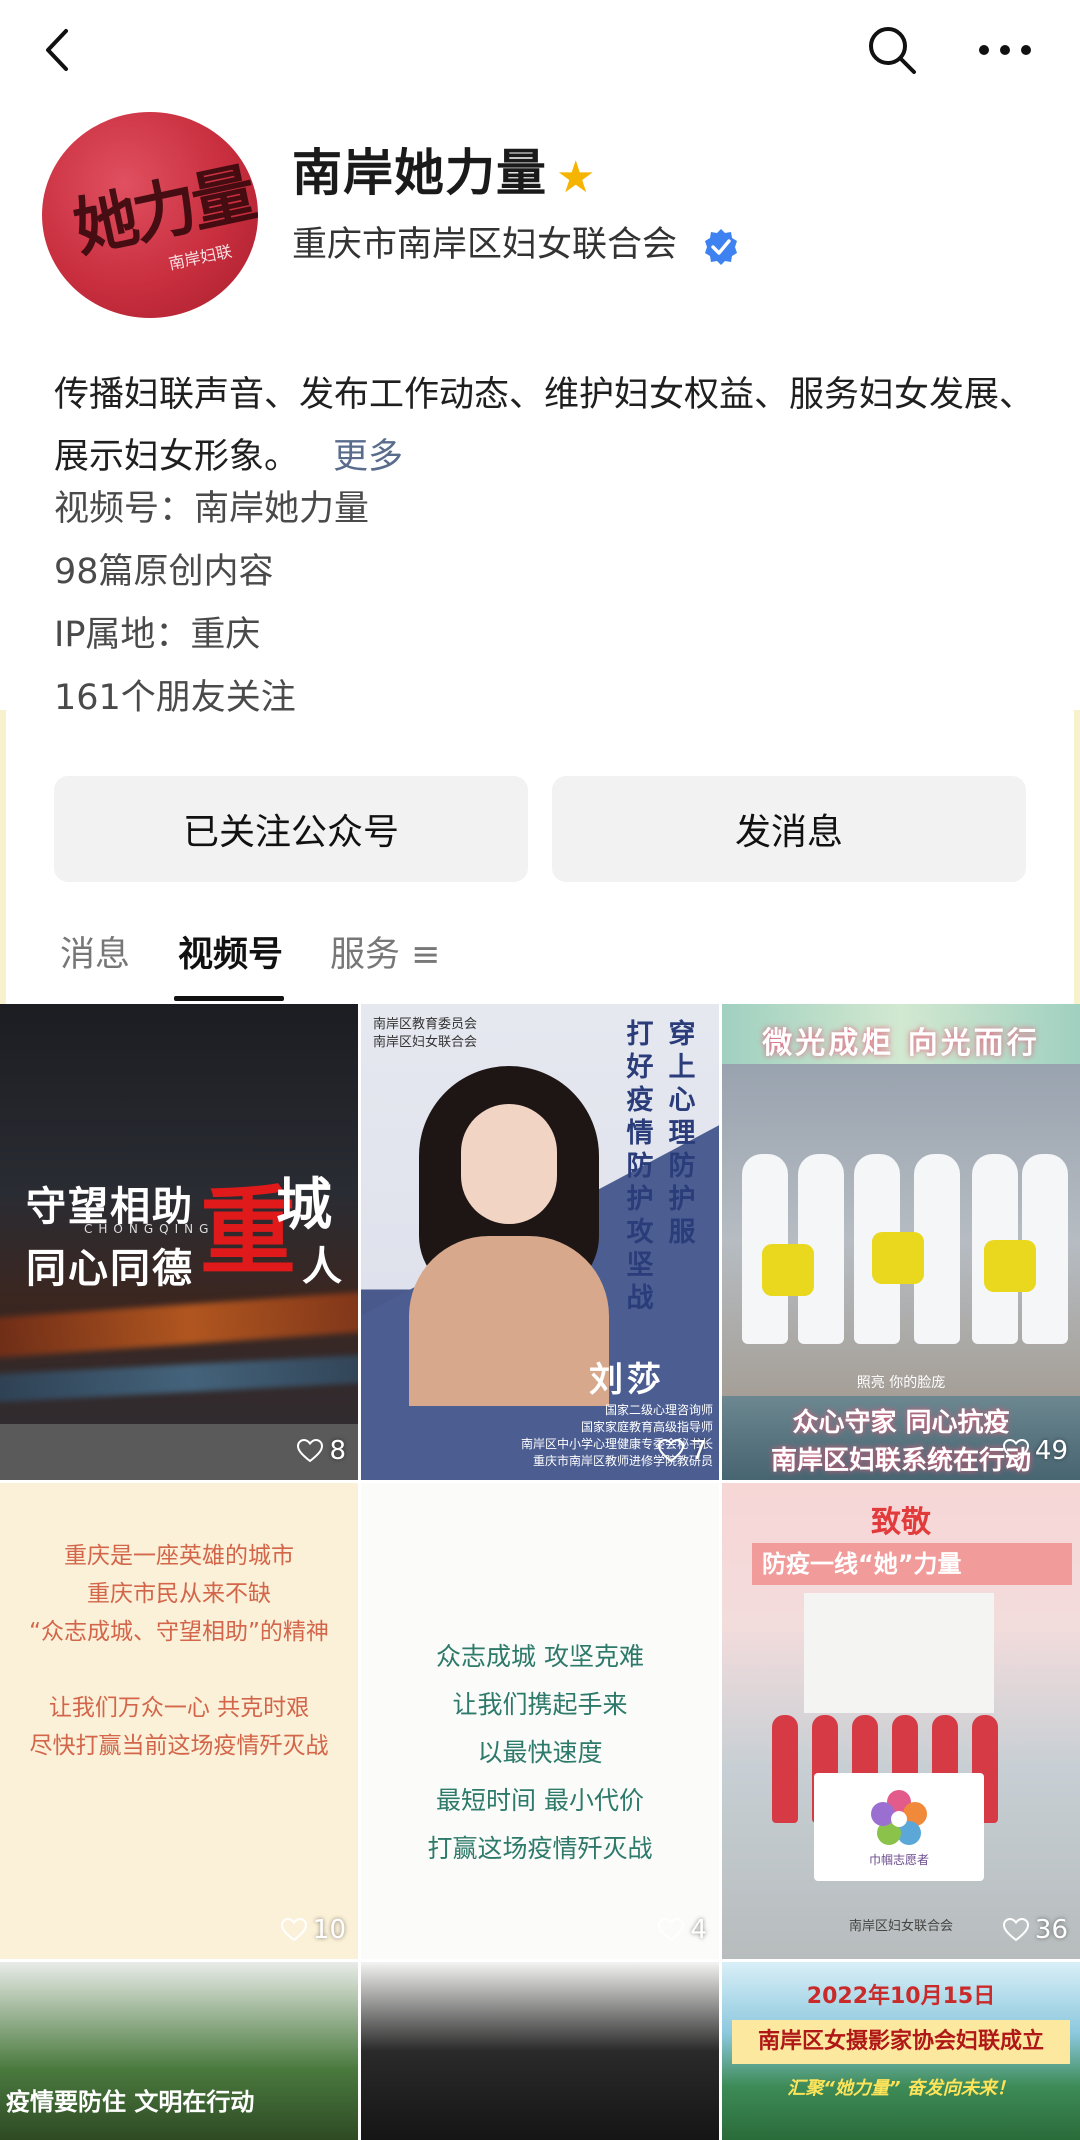  What do you see at coordinates (175, 698) in the screenshot?
I see `friends-following: 161个朋友关注` at bounding box center [175, 698].